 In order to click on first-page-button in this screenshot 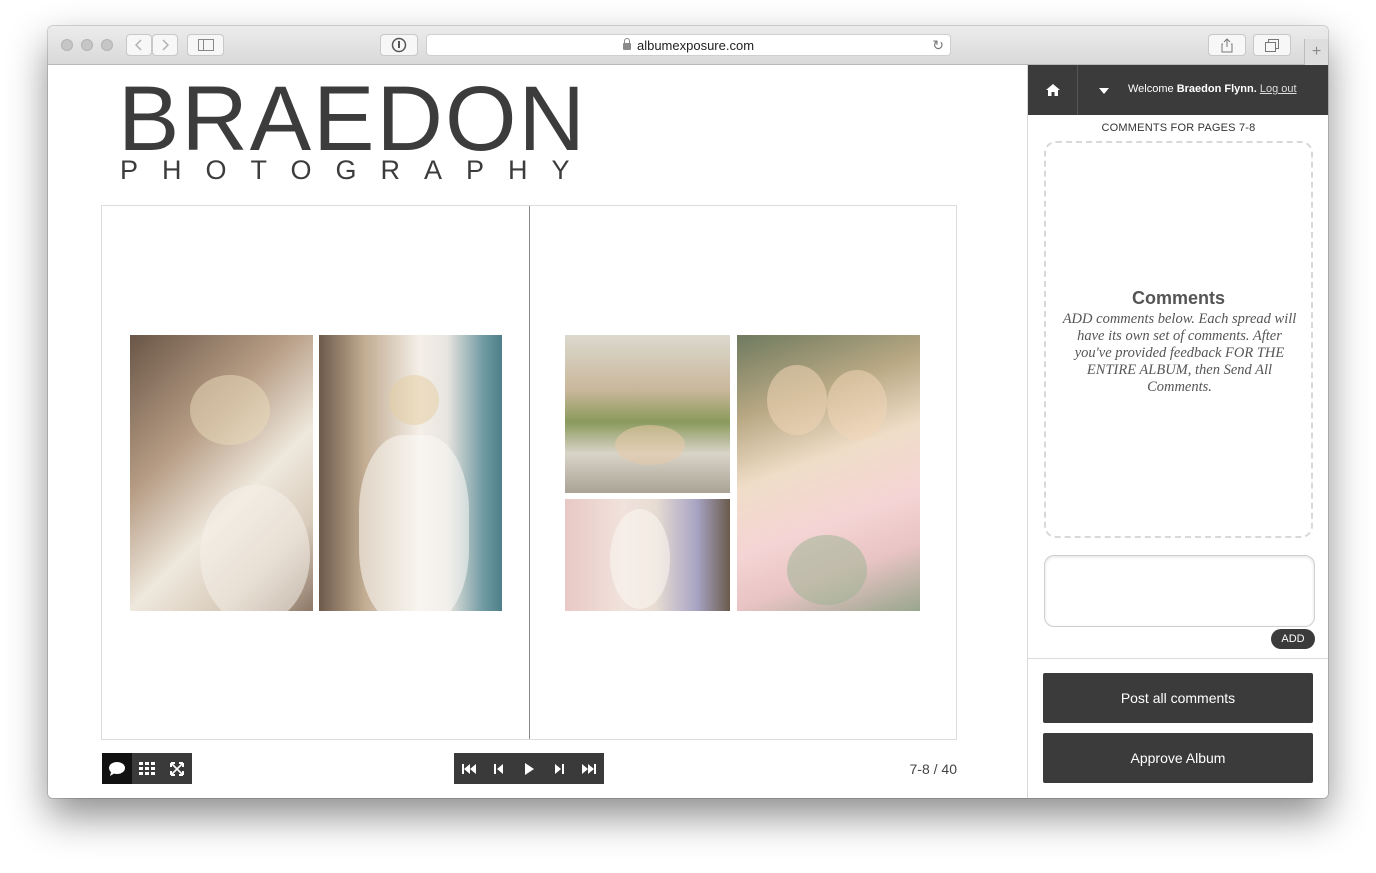, I will do `click(469, 768)`.